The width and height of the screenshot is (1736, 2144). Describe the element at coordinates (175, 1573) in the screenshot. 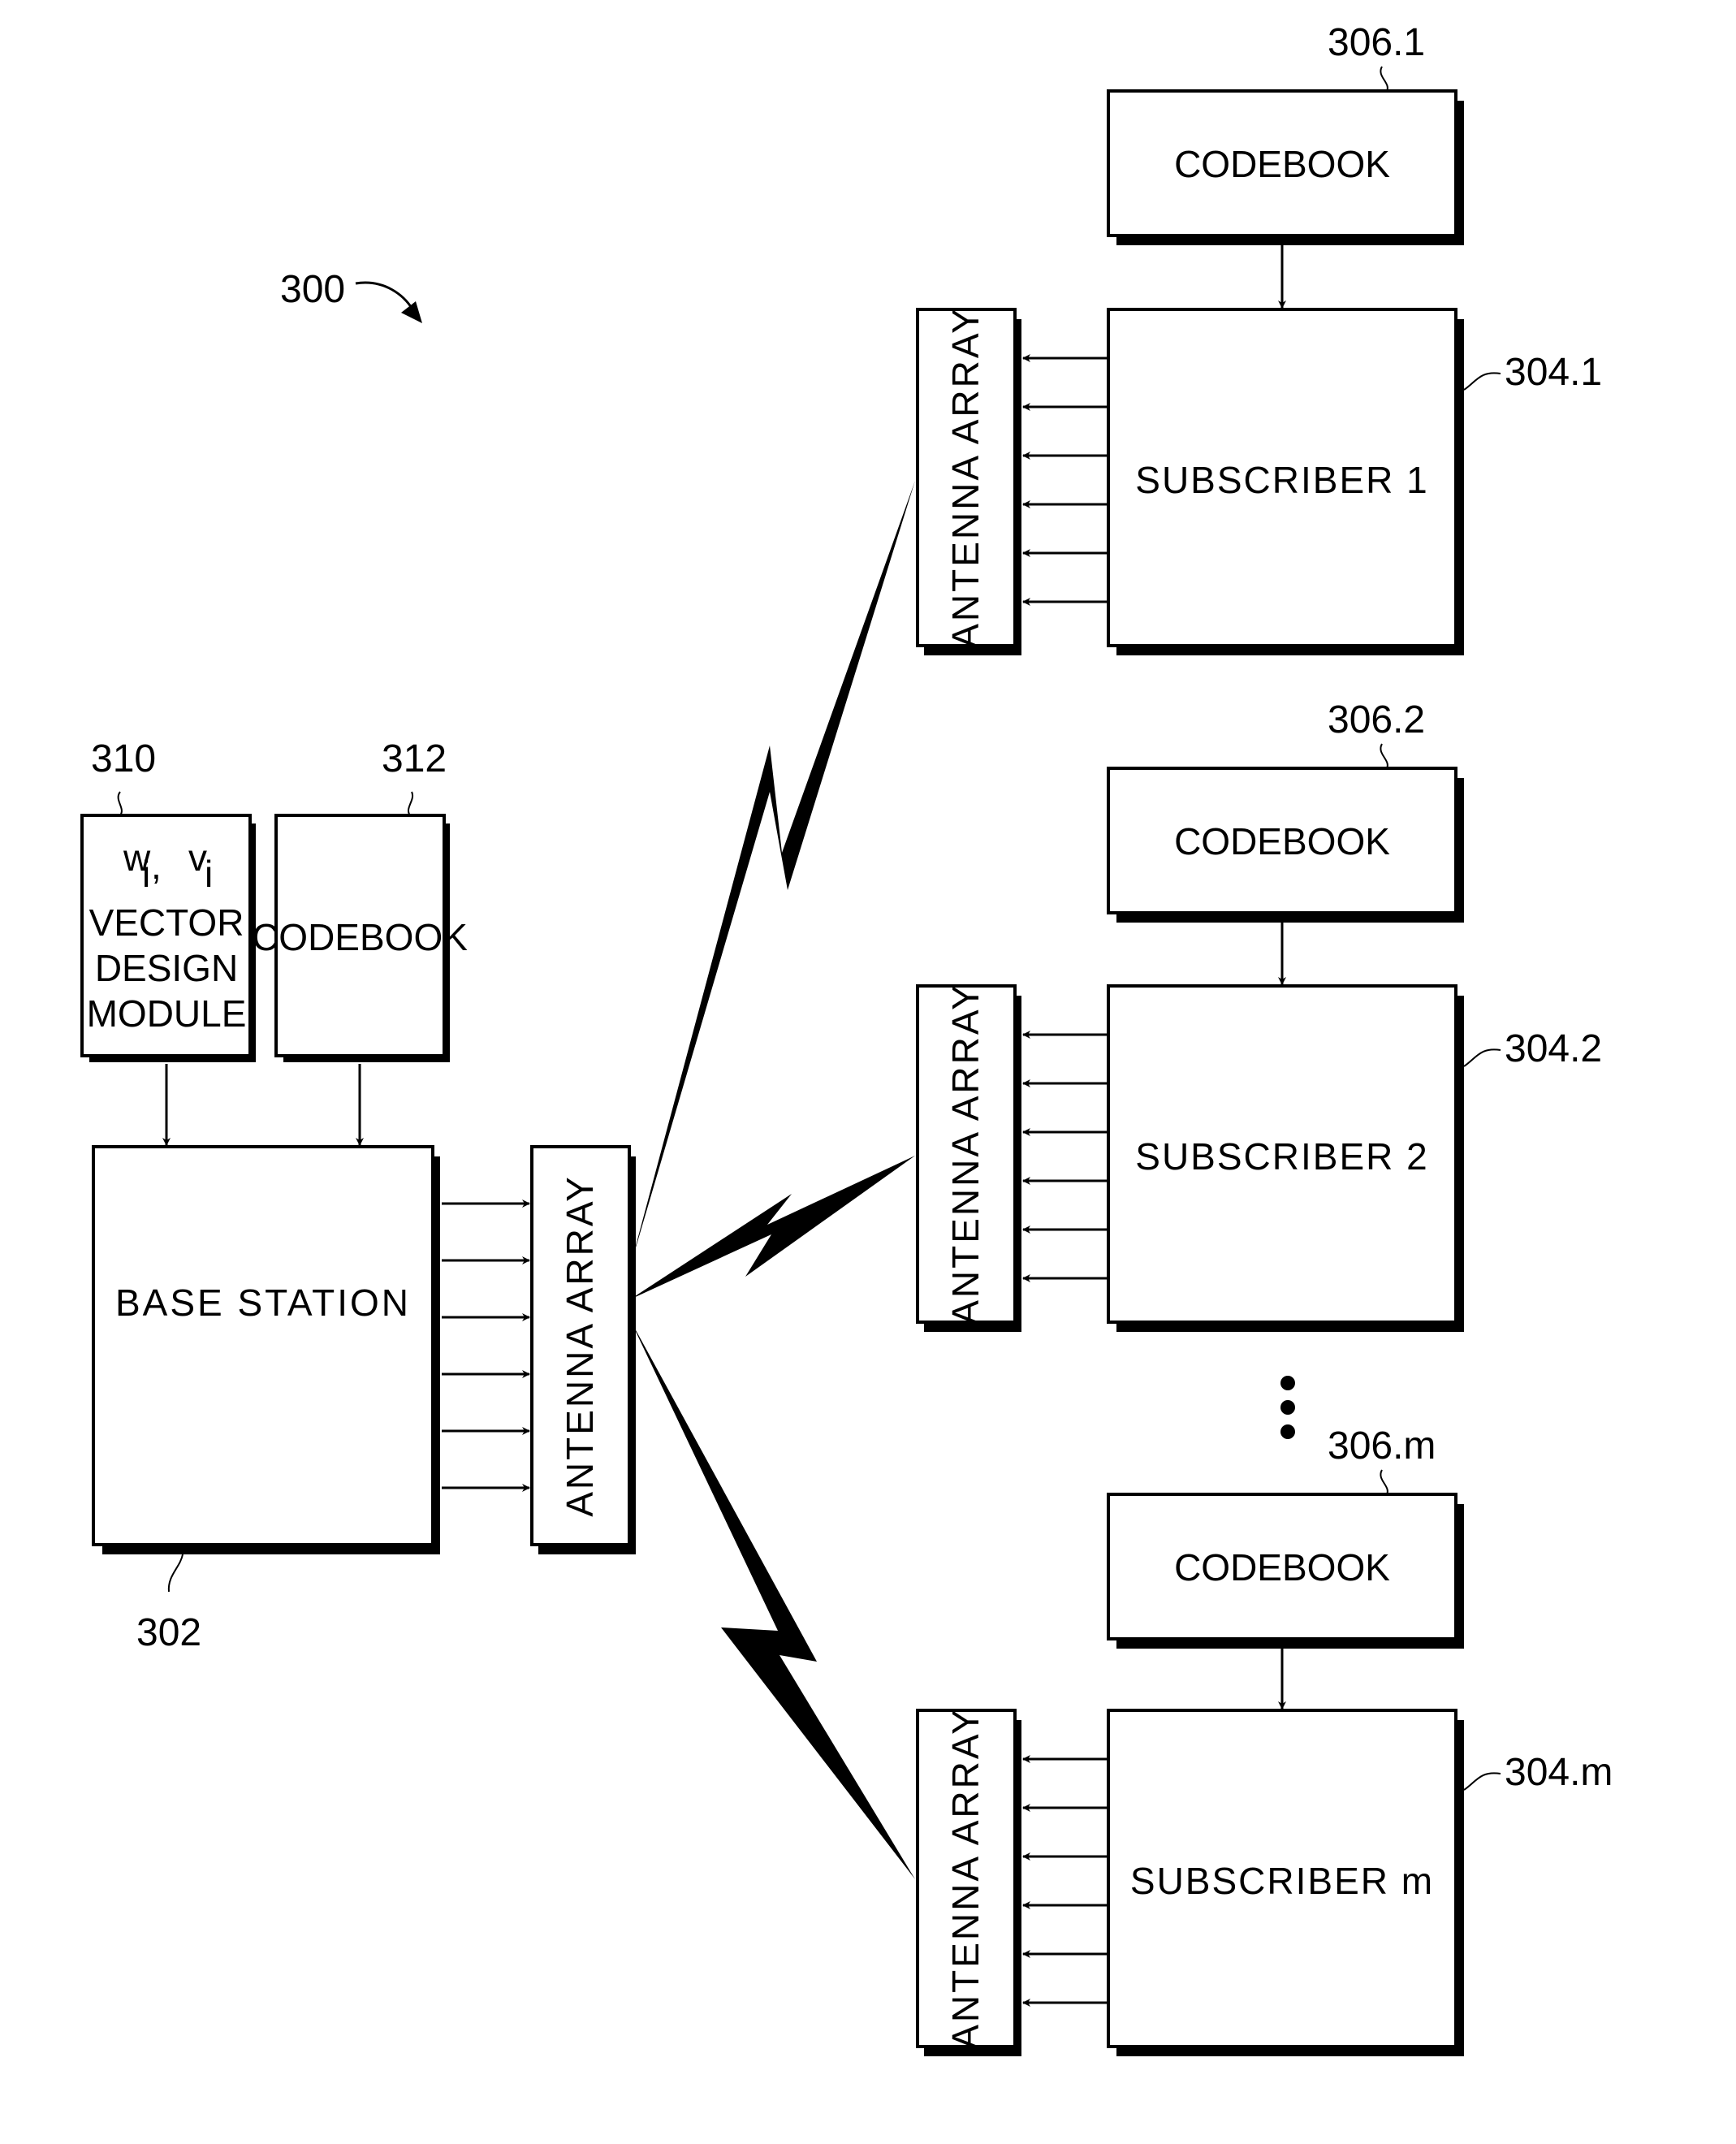

I see `base-station-ref-leader` at that location.